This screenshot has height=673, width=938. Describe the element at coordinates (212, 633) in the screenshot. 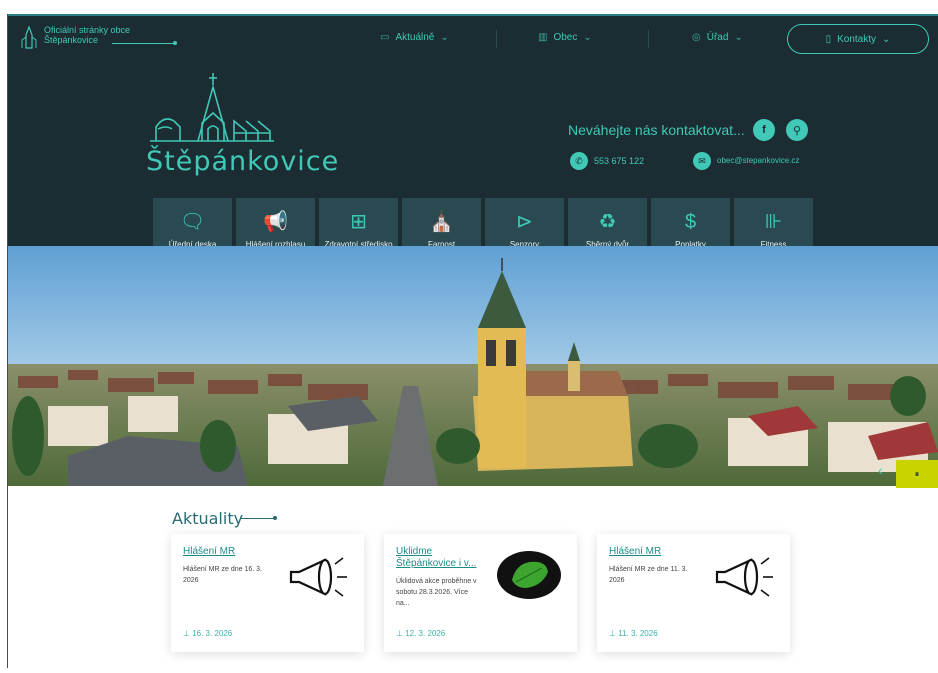

I see `news-card-date-text: 16. 3. 2026` at that location.